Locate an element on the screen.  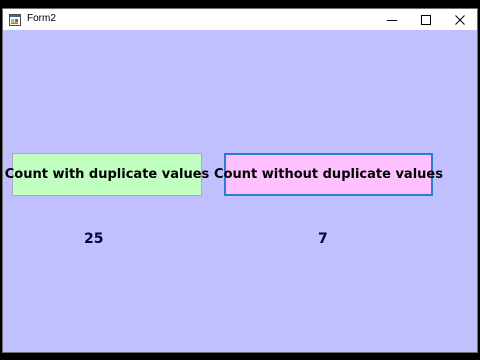
count-with-duplicates-button: Count with duplicate values is located at coordinates (107, 174).